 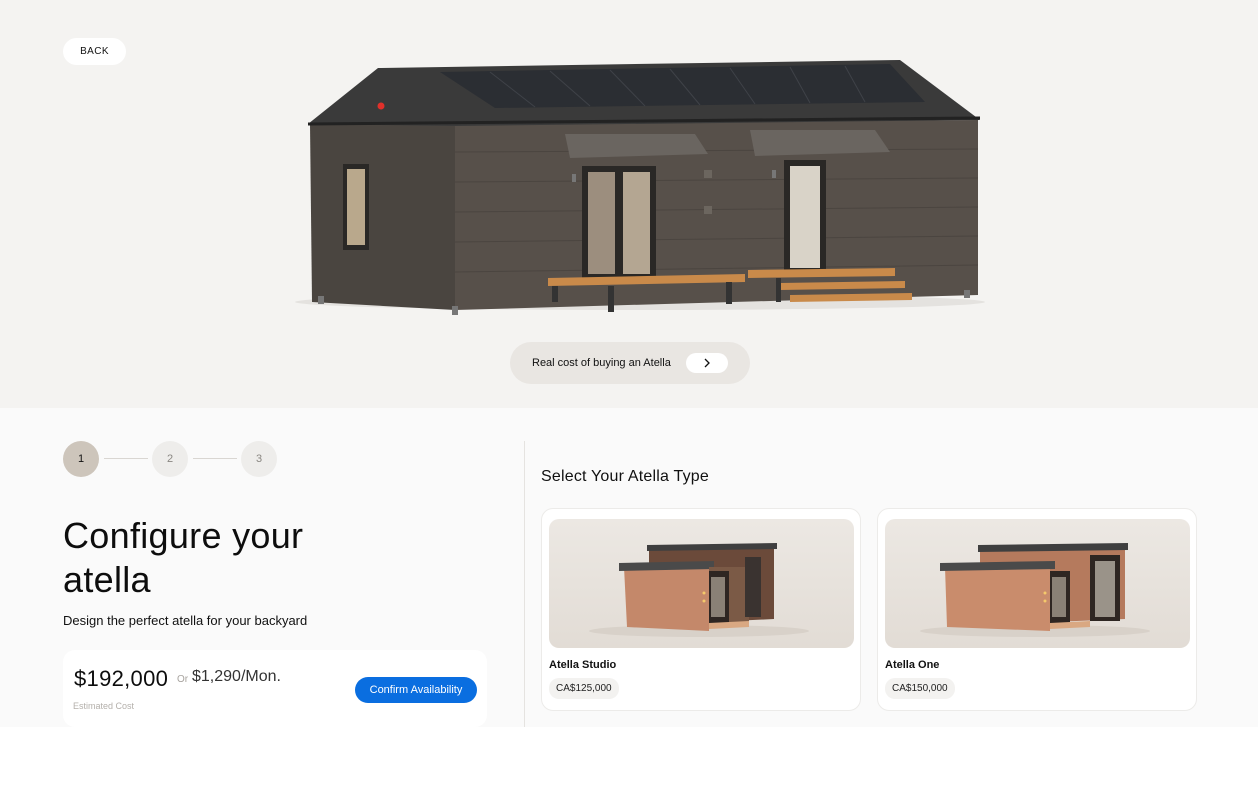 What do you see at coordinates (81, 459) in the screenshot?
I see `step-1: 1` at bounding box center [81, 459].